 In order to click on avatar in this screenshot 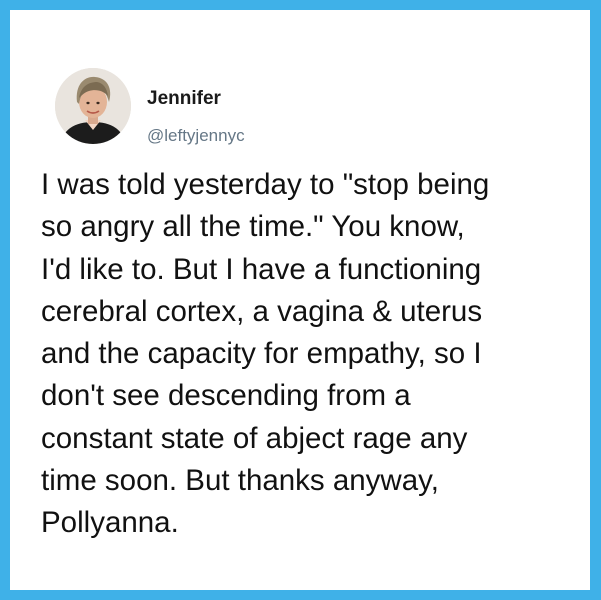, I will do `click(93, 106)`.